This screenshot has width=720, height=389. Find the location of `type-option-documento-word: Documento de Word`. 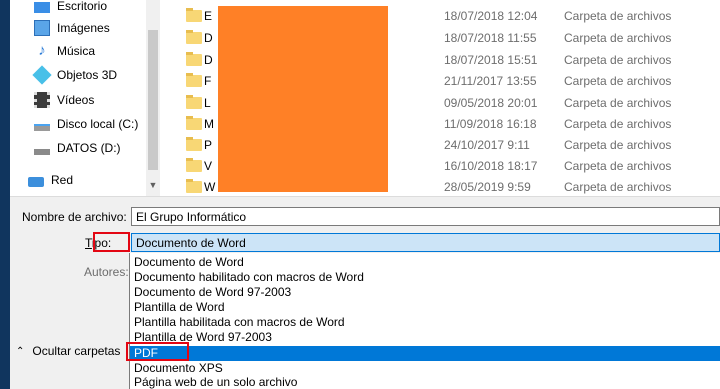

type-option-documento-word: Documento de Word is located at coordinates (189, 262).